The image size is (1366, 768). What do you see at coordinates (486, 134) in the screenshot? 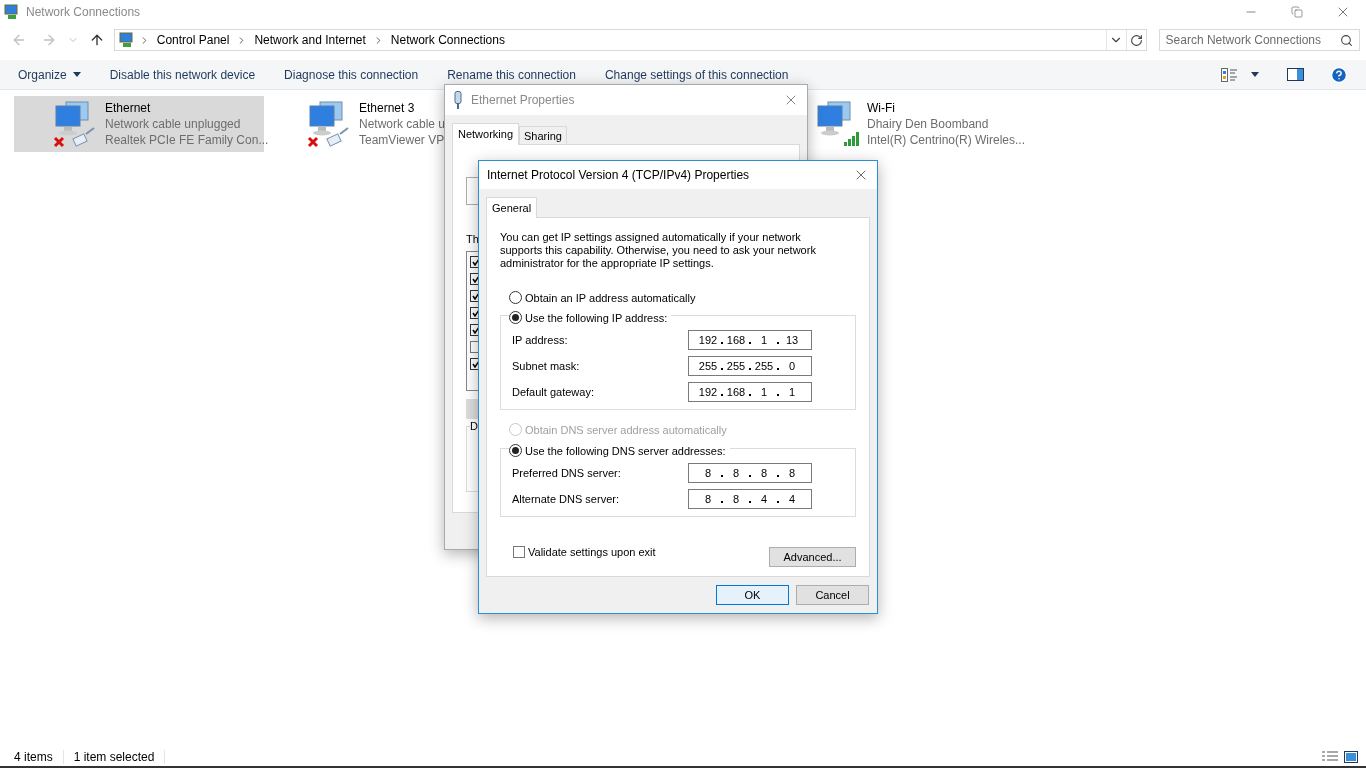
I see `tab: Networking` at bounding box center [486, 134].